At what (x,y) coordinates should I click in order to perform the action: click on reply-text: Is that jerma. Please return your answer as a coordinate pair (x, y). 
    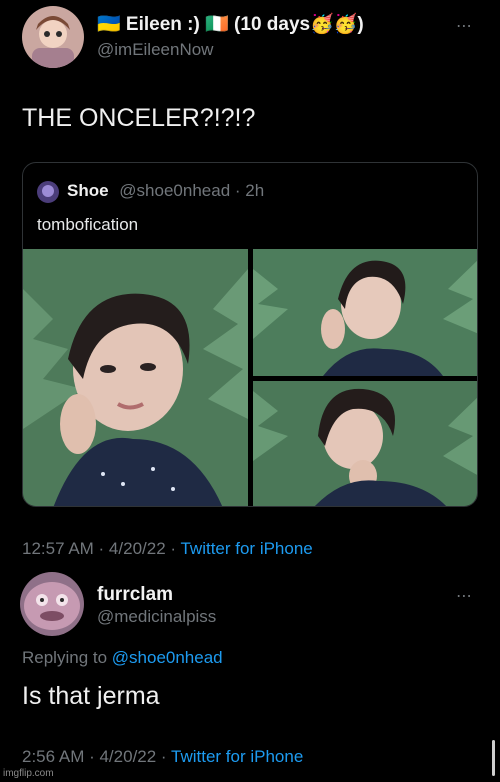
    Looking at the image, I should click on (91, 696).